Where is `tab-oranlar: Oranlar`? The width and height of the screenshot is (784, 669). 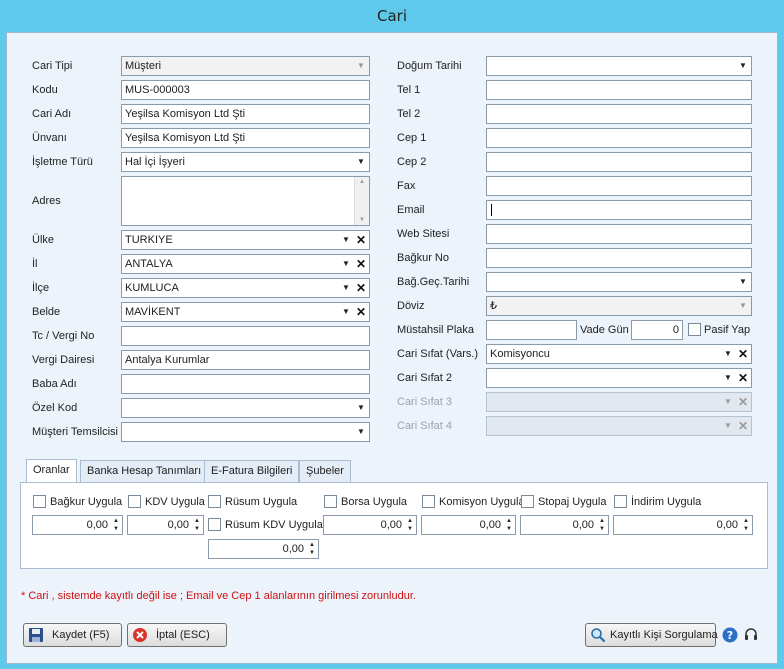
tab-oranlar: Oranlar is located at coordinates (51, 471).